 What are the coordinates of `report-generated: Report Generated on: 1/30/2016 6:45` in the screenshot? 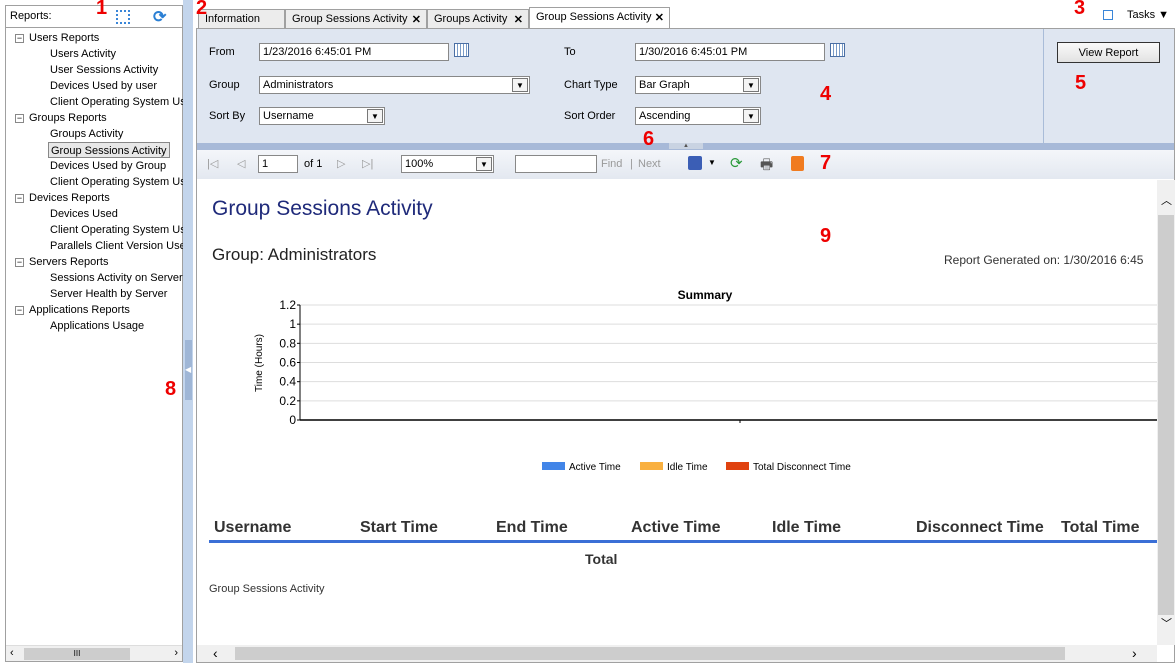 It's located at (1044, 260).